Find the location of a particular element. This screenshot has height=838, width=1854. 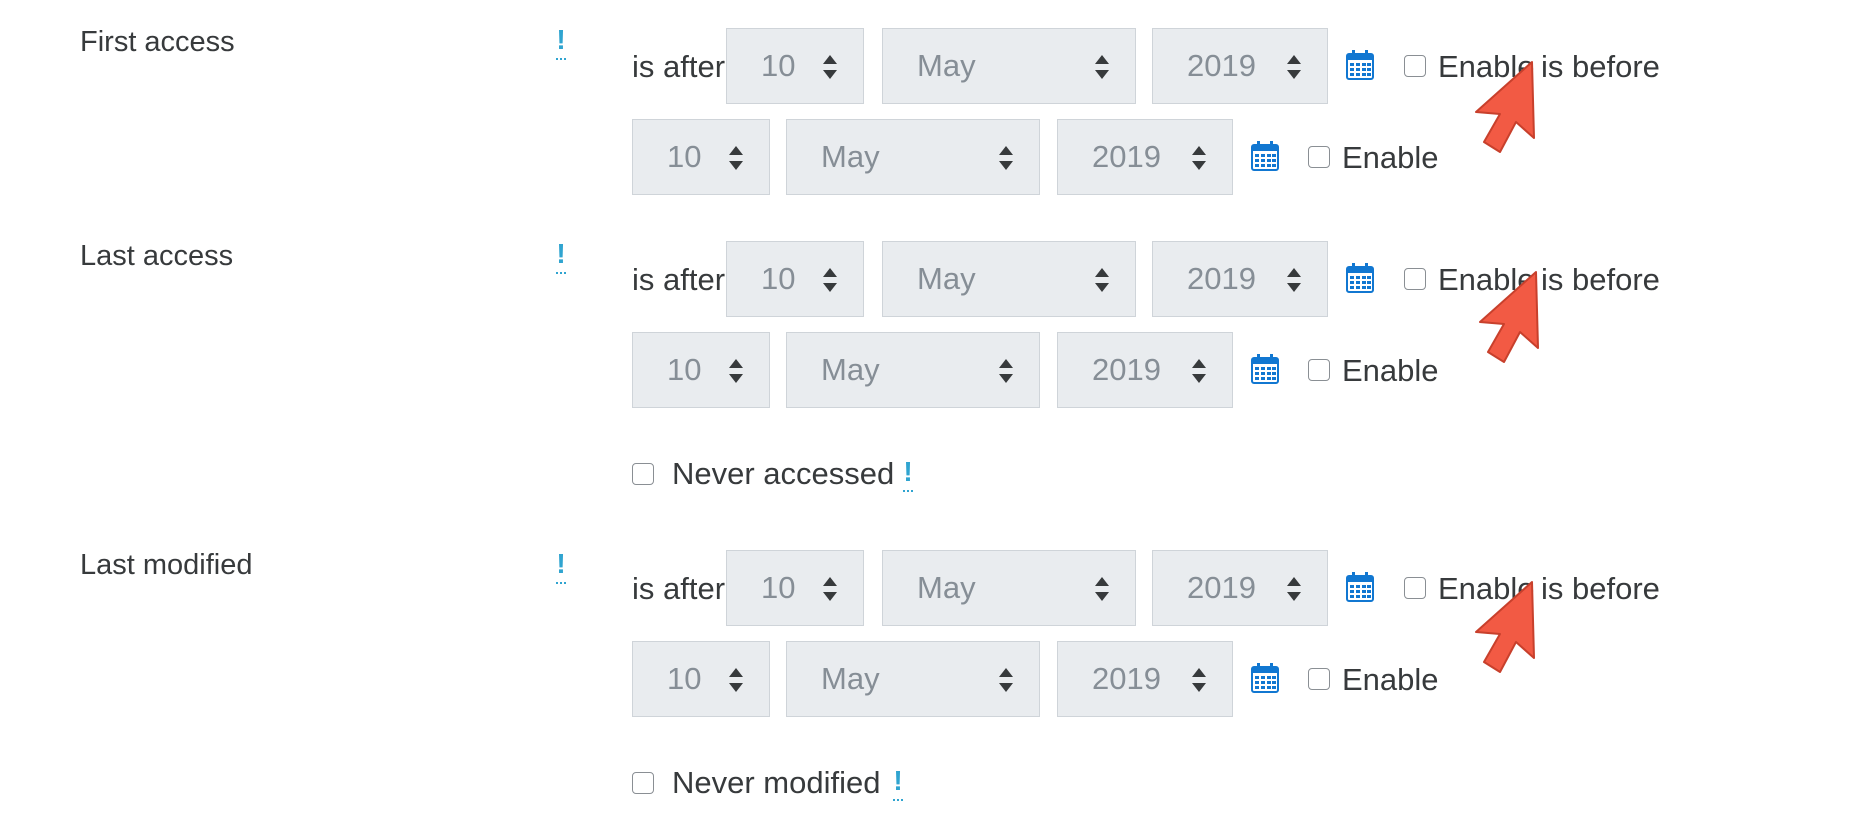

never-accessed-option: Never accessed ! is located at coordinates (932, 474).